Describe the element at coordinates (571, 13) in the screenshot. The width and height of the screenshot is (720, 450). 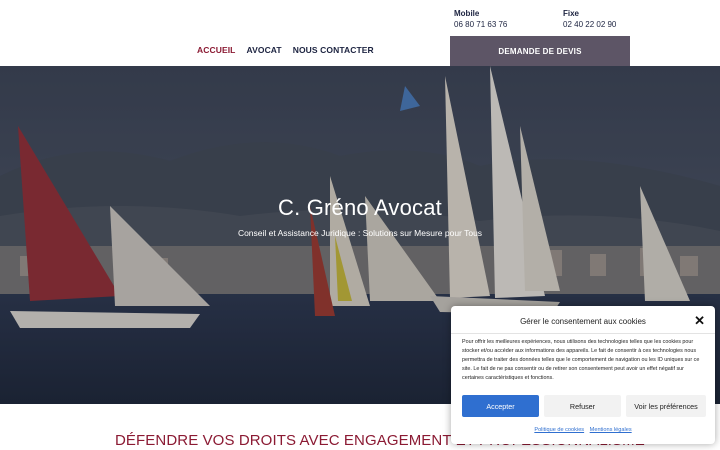
I see `fixe-label: Fixe` at that location.